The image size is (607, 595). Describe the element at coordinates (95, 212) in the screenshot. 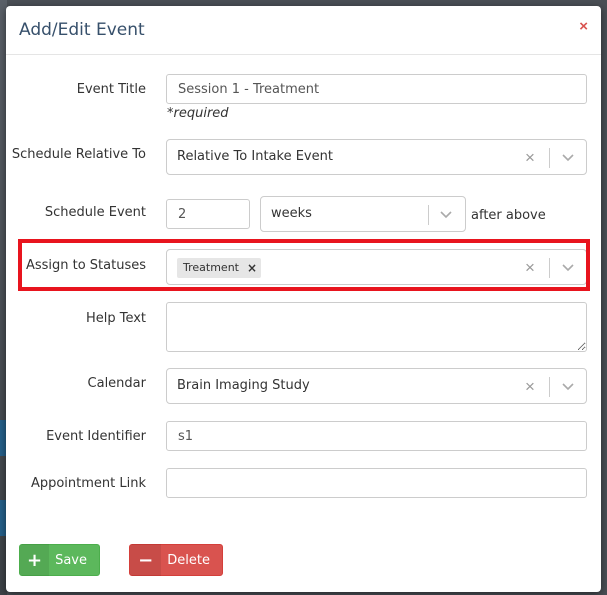

I see `schedule-event-label: Schedule Event` at that location.